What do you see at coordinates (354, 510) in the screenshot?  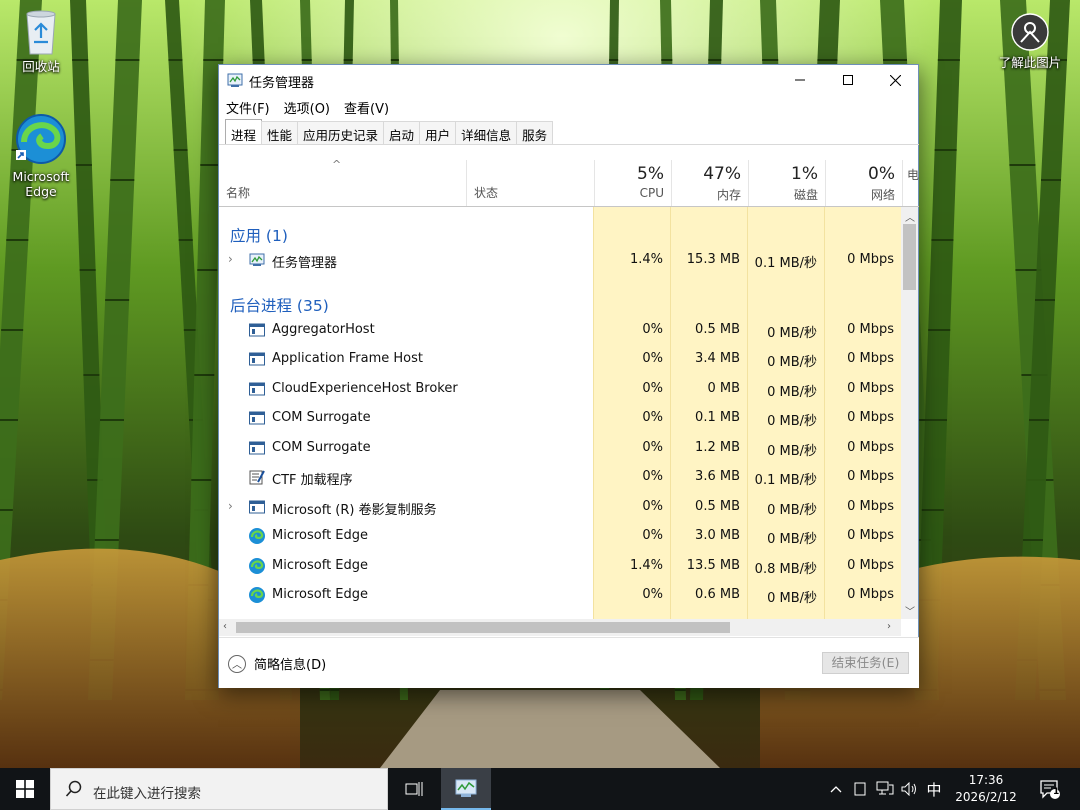 I see `process-name: Microsoft (R) 卷影复制服务` at bounding box center [354, 510].